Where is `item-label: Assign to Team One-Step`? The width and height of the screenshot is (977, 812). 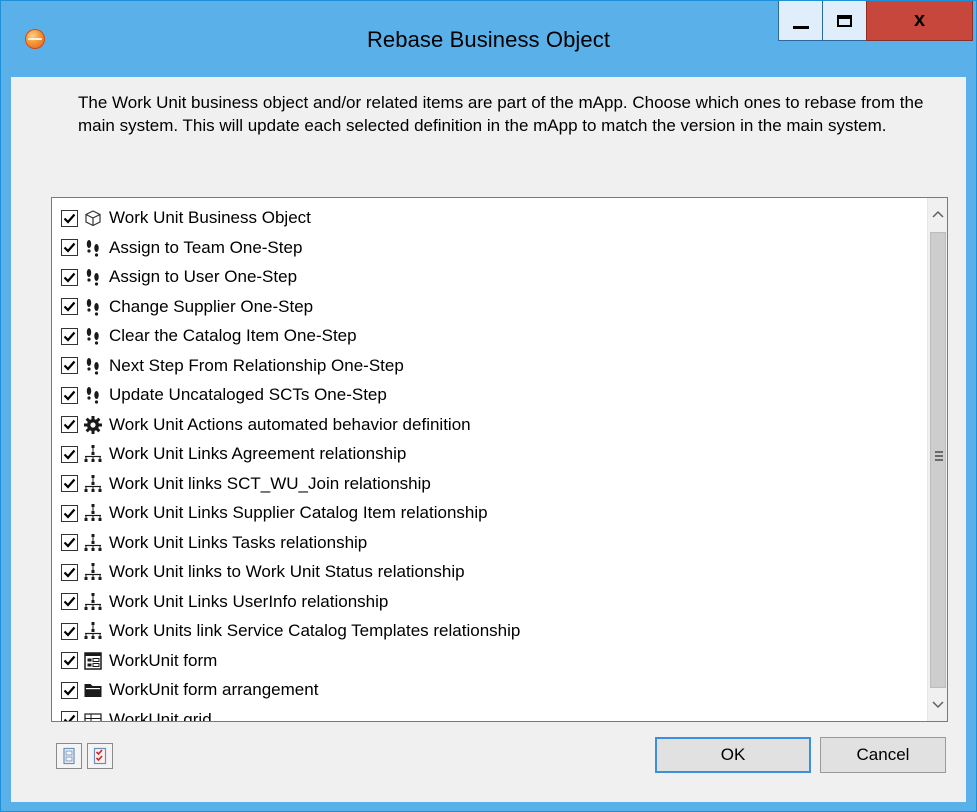 item-label: Assign to Team One-Step is located at coordinates (206, 247).